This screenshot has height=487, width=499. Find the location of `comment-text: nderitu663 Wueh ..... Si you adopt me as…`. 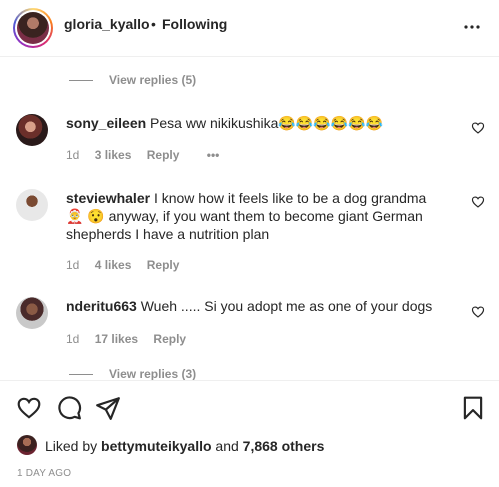

comment-text: nderitu663 Wueh ..... Si you adopt me as… is located at coordinates (256, 306).